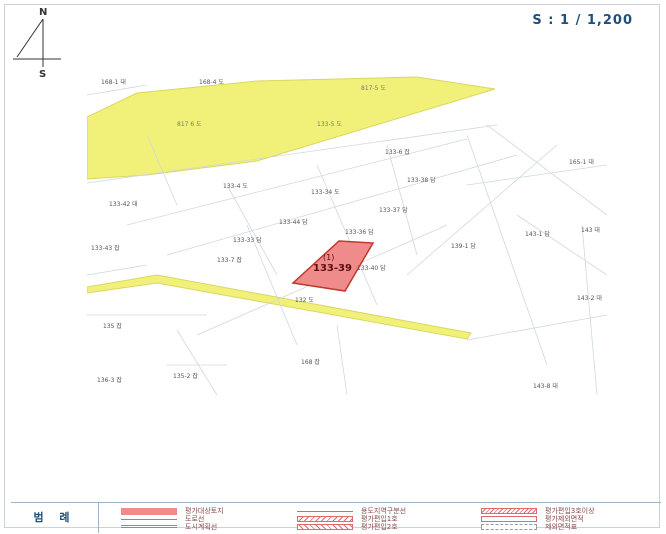 This screenshot has width=666, height=534. I want to click on parcel-label: 143 대, so click(590, 230).